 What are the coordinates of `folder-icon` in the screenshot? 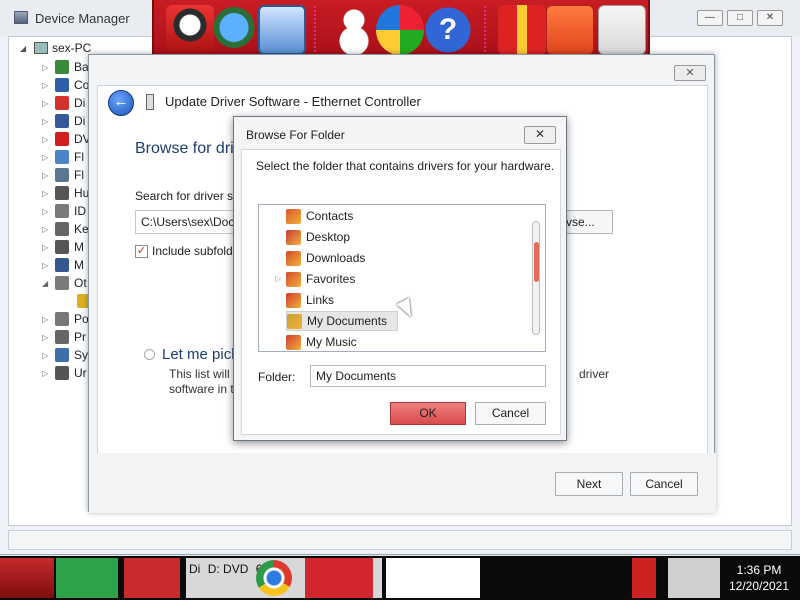 It's located at (570, 30).